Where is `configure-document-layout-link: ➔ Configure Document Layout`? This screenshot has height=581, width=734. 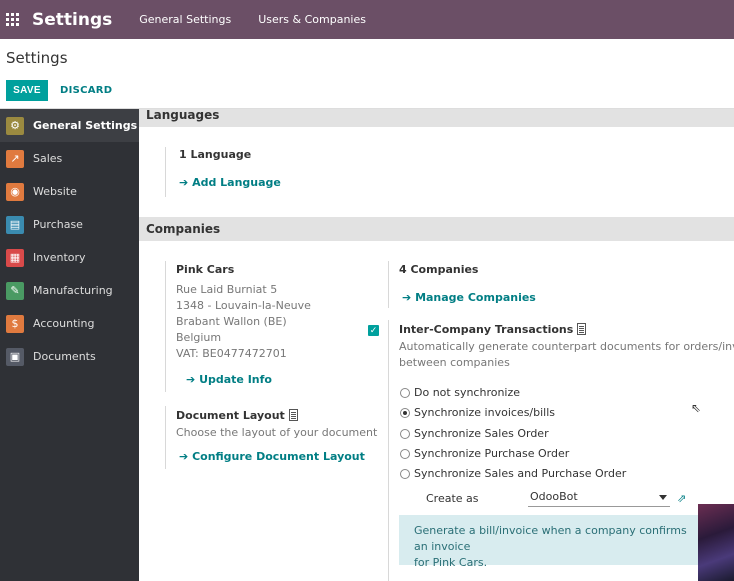 configure-document-layout-link: ➔ Configure Document Layout is located at coordinates (272, 456).